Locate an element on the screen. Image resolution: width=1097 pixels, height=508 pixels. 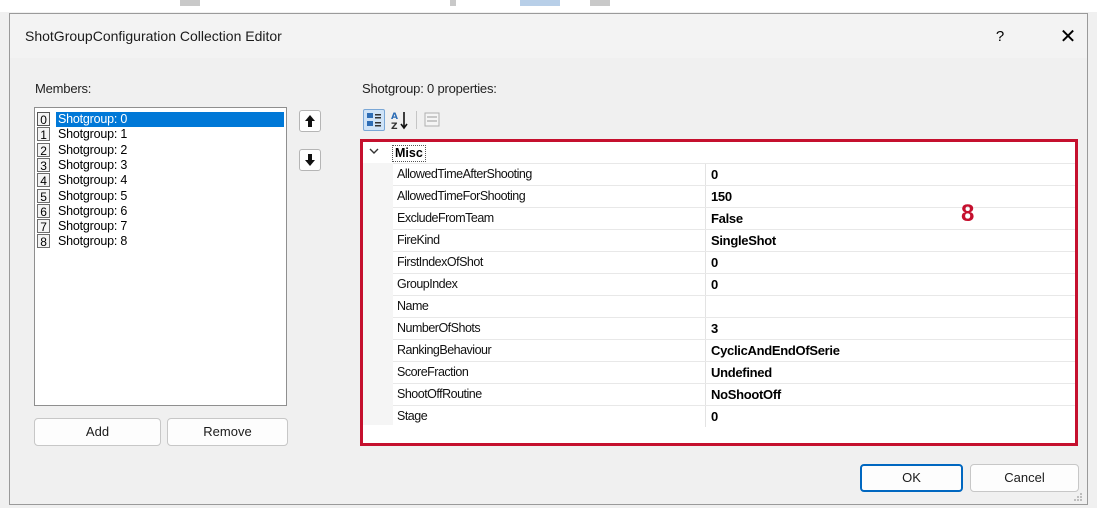
property-row: FirstIndexOfShot 0 is located at coordinates (734, 262).